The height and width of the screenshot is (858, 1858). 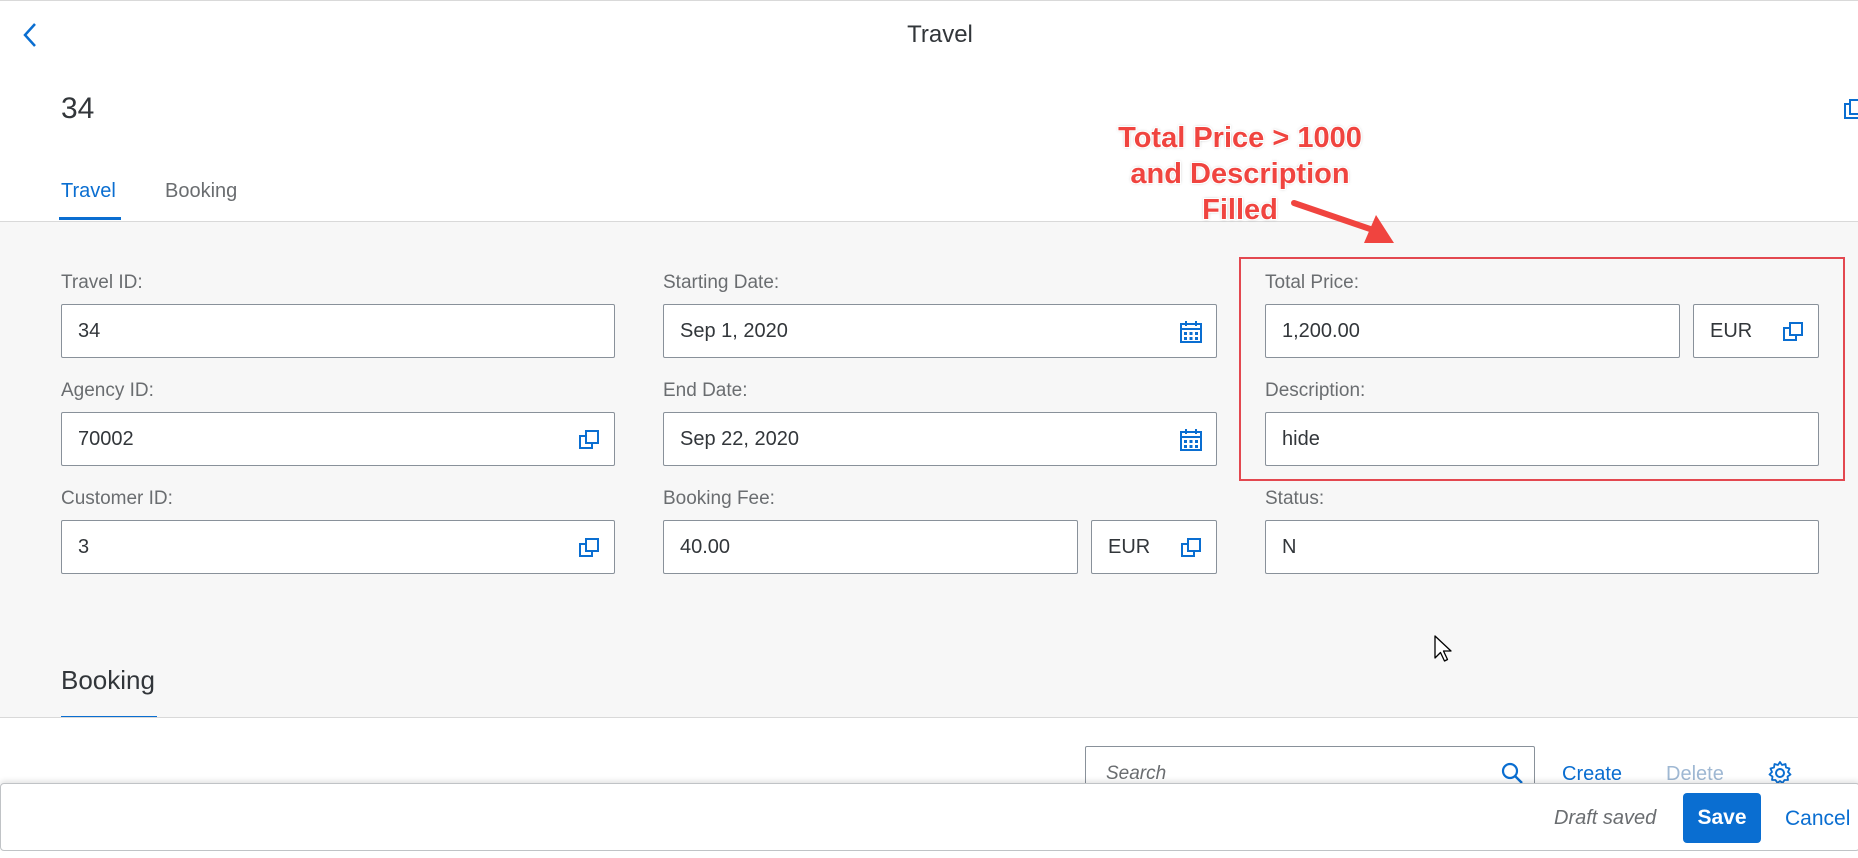 I want to click on share-icon, so click(x=1850, y=112).